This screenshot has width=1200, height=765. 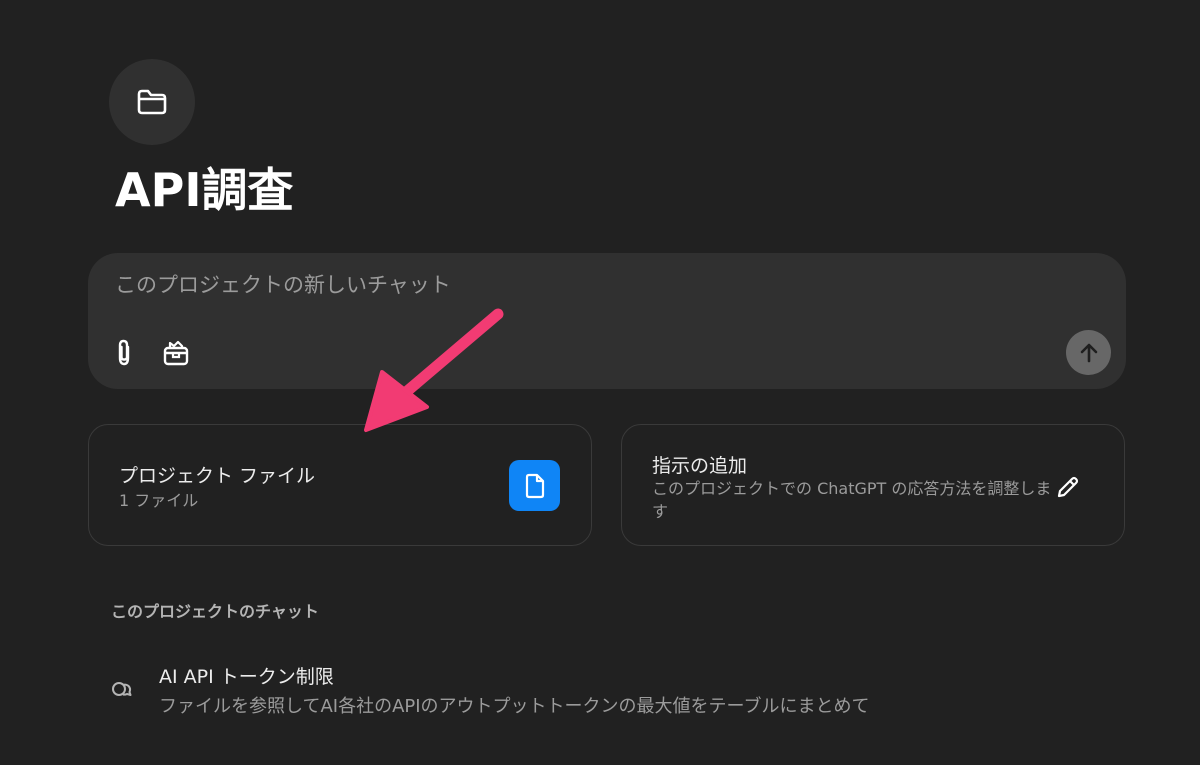 I want to click on file-icon-badge, so click(x=534, y=485).